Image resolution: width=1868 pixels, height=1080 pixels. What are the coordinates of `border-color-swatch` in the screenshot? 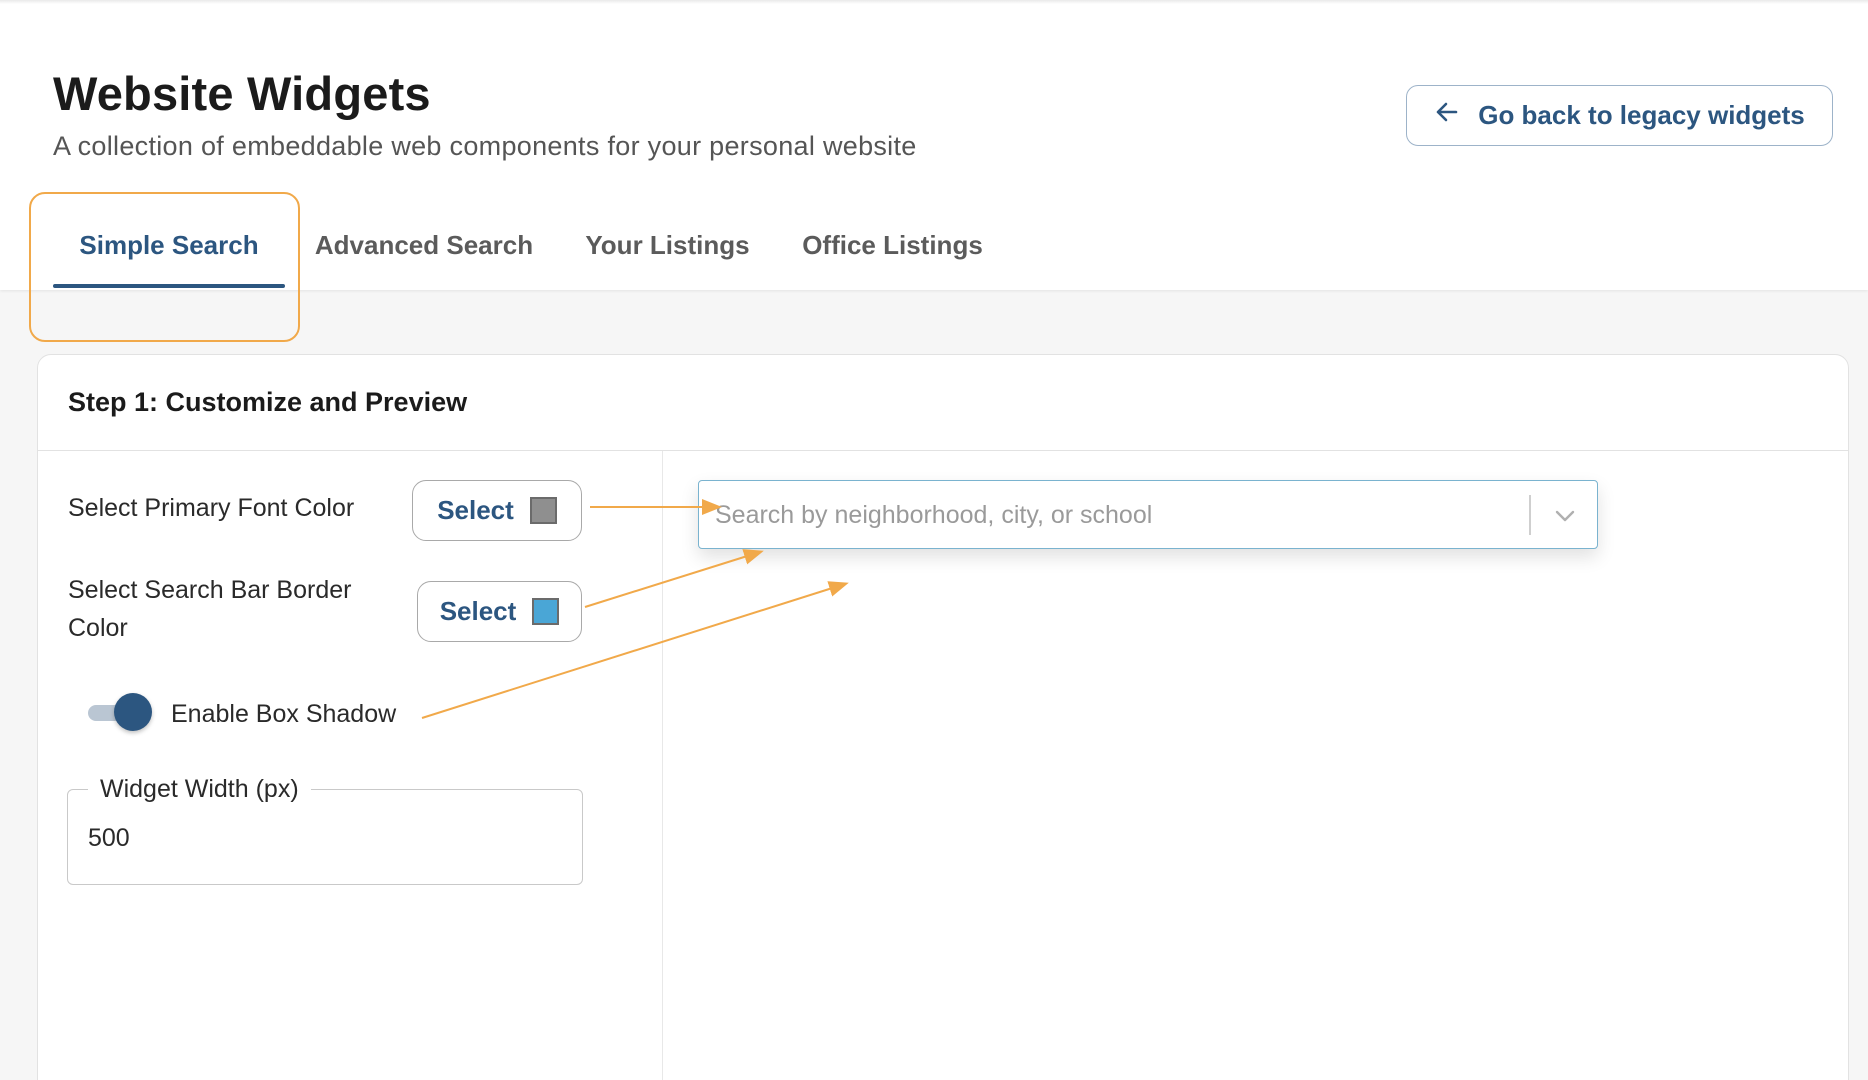 It's located at (546, 611).